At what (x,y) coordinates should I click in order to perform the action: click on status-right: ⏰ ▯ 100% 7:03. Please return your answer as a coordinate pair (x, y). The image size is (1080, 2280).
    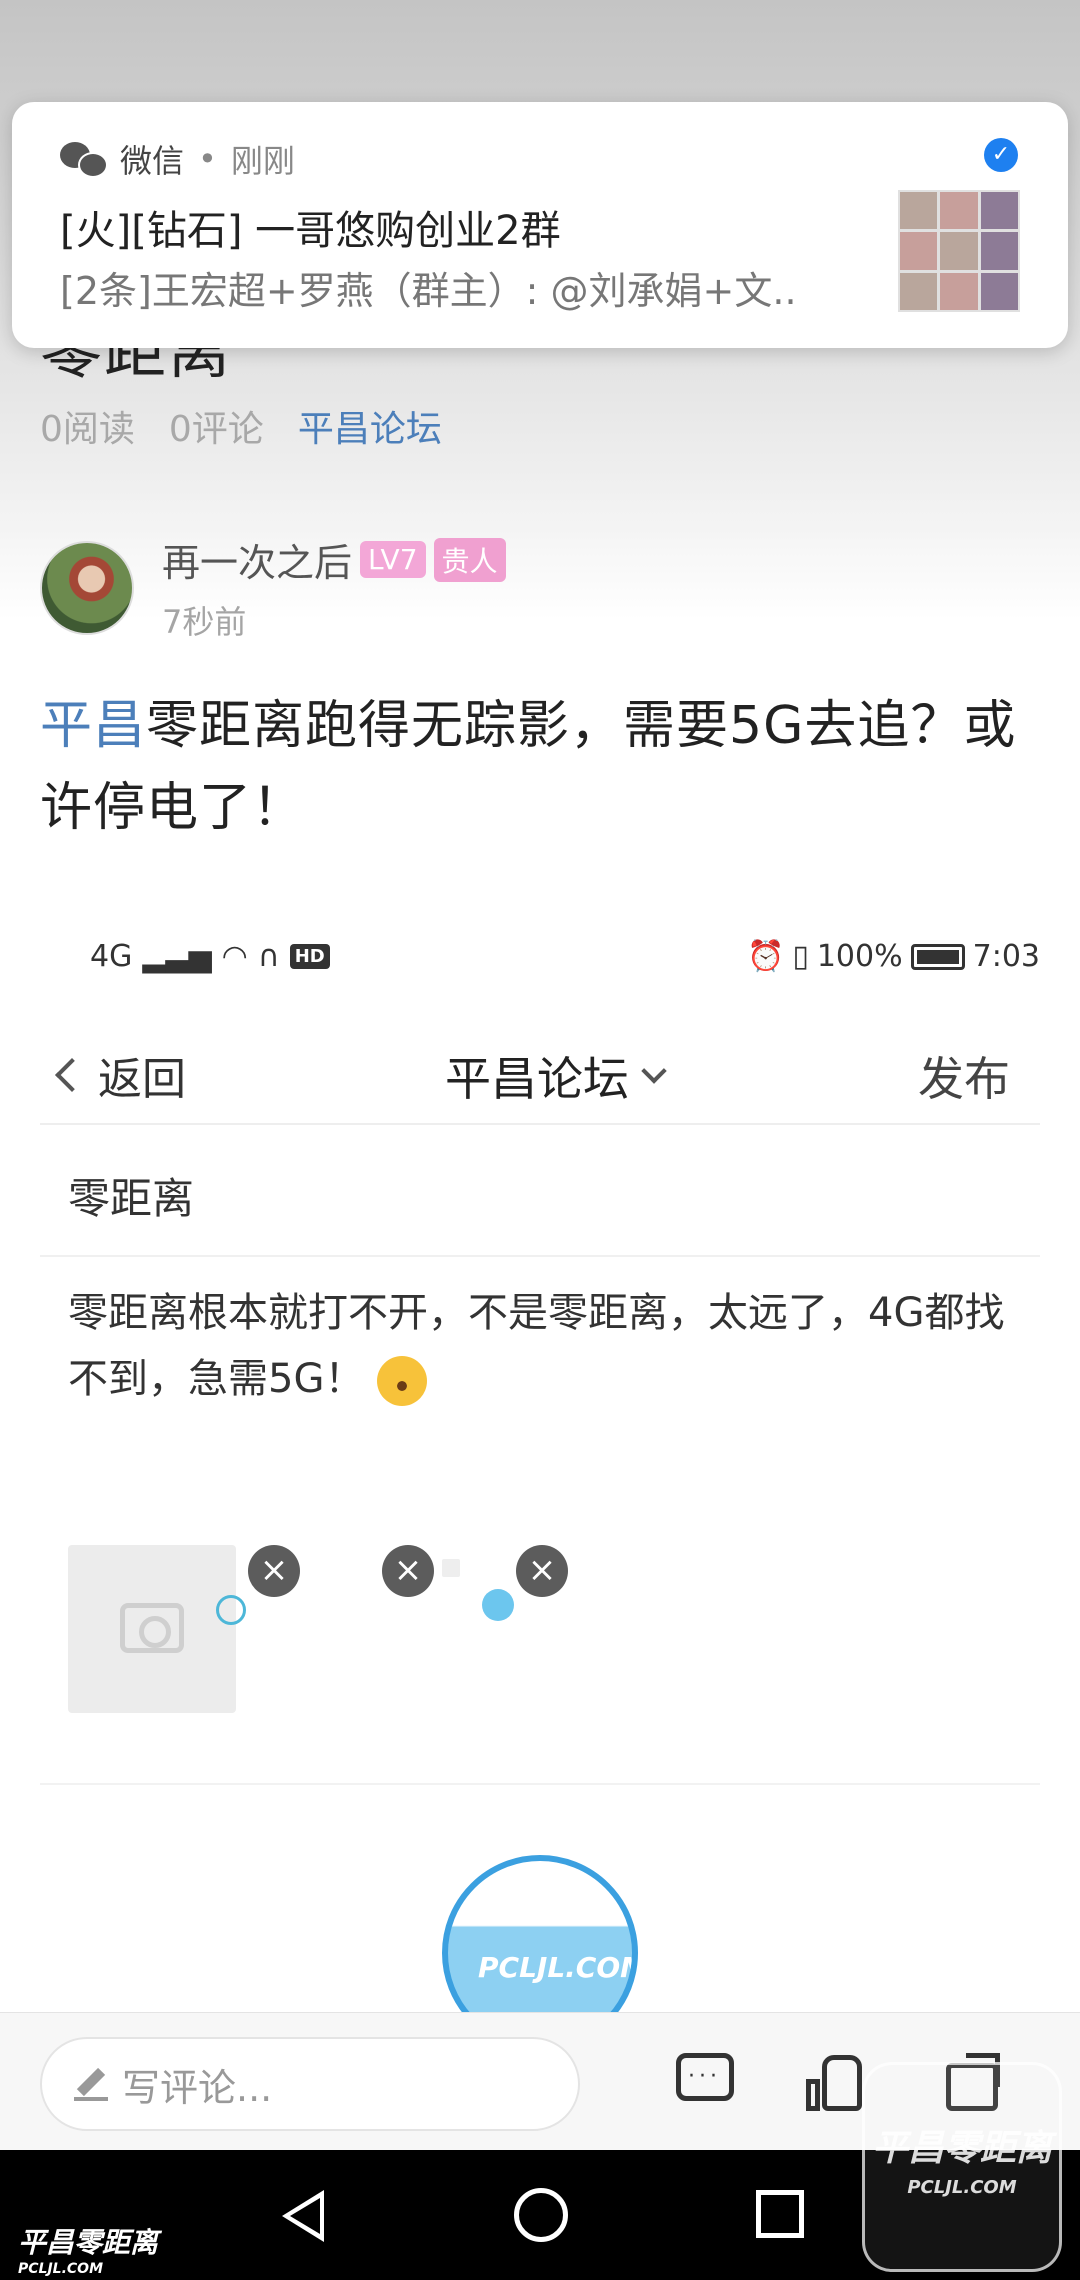
    Looking at the image, I should click on (893, 956).